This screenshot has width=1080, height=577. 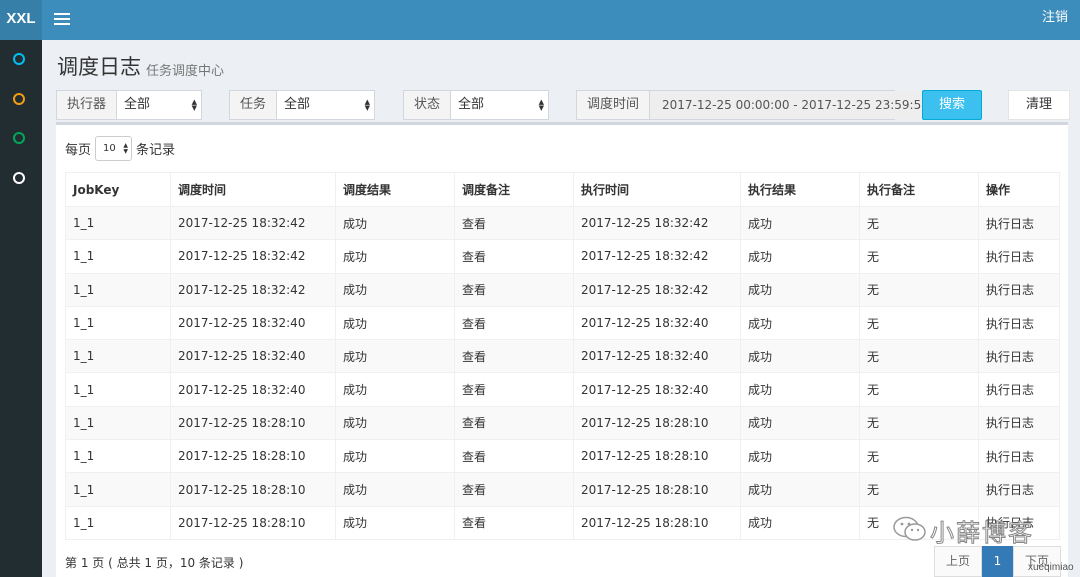 What do you see at coordinates (499, 105) in the screenshot?
I see `status-select: 全部 ▲ ▼` at bounding box center [499, 105].